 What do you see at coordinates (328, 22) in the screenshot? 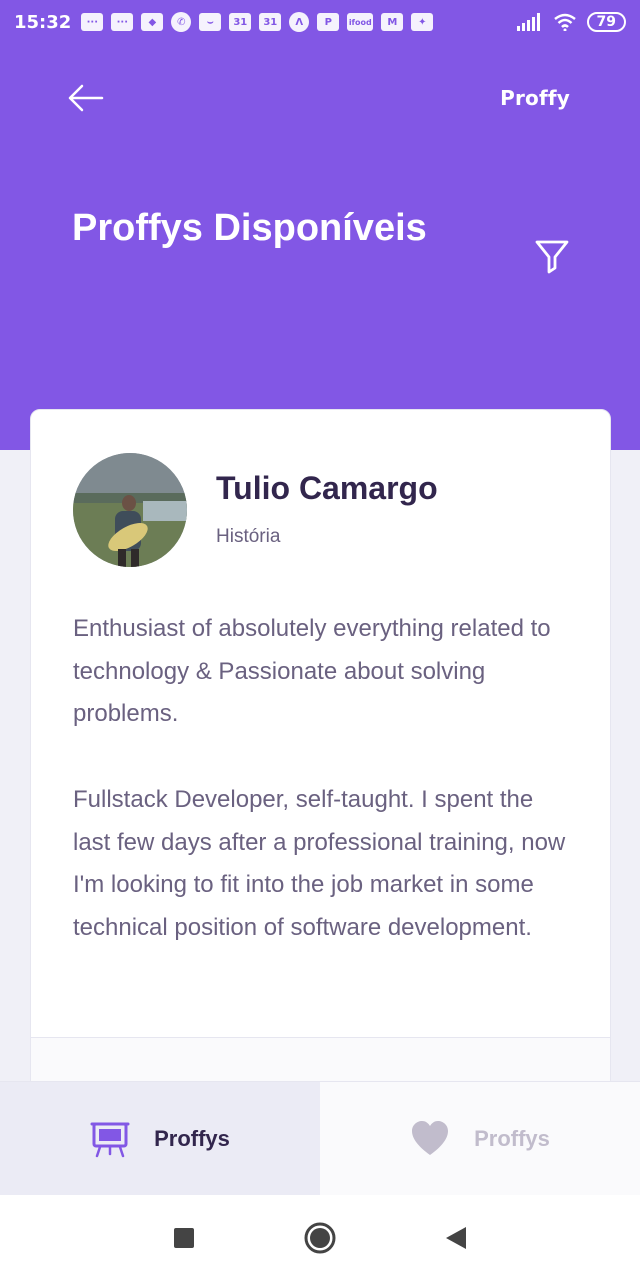
I see `app-icon: P` at bounding box center [328, 22].